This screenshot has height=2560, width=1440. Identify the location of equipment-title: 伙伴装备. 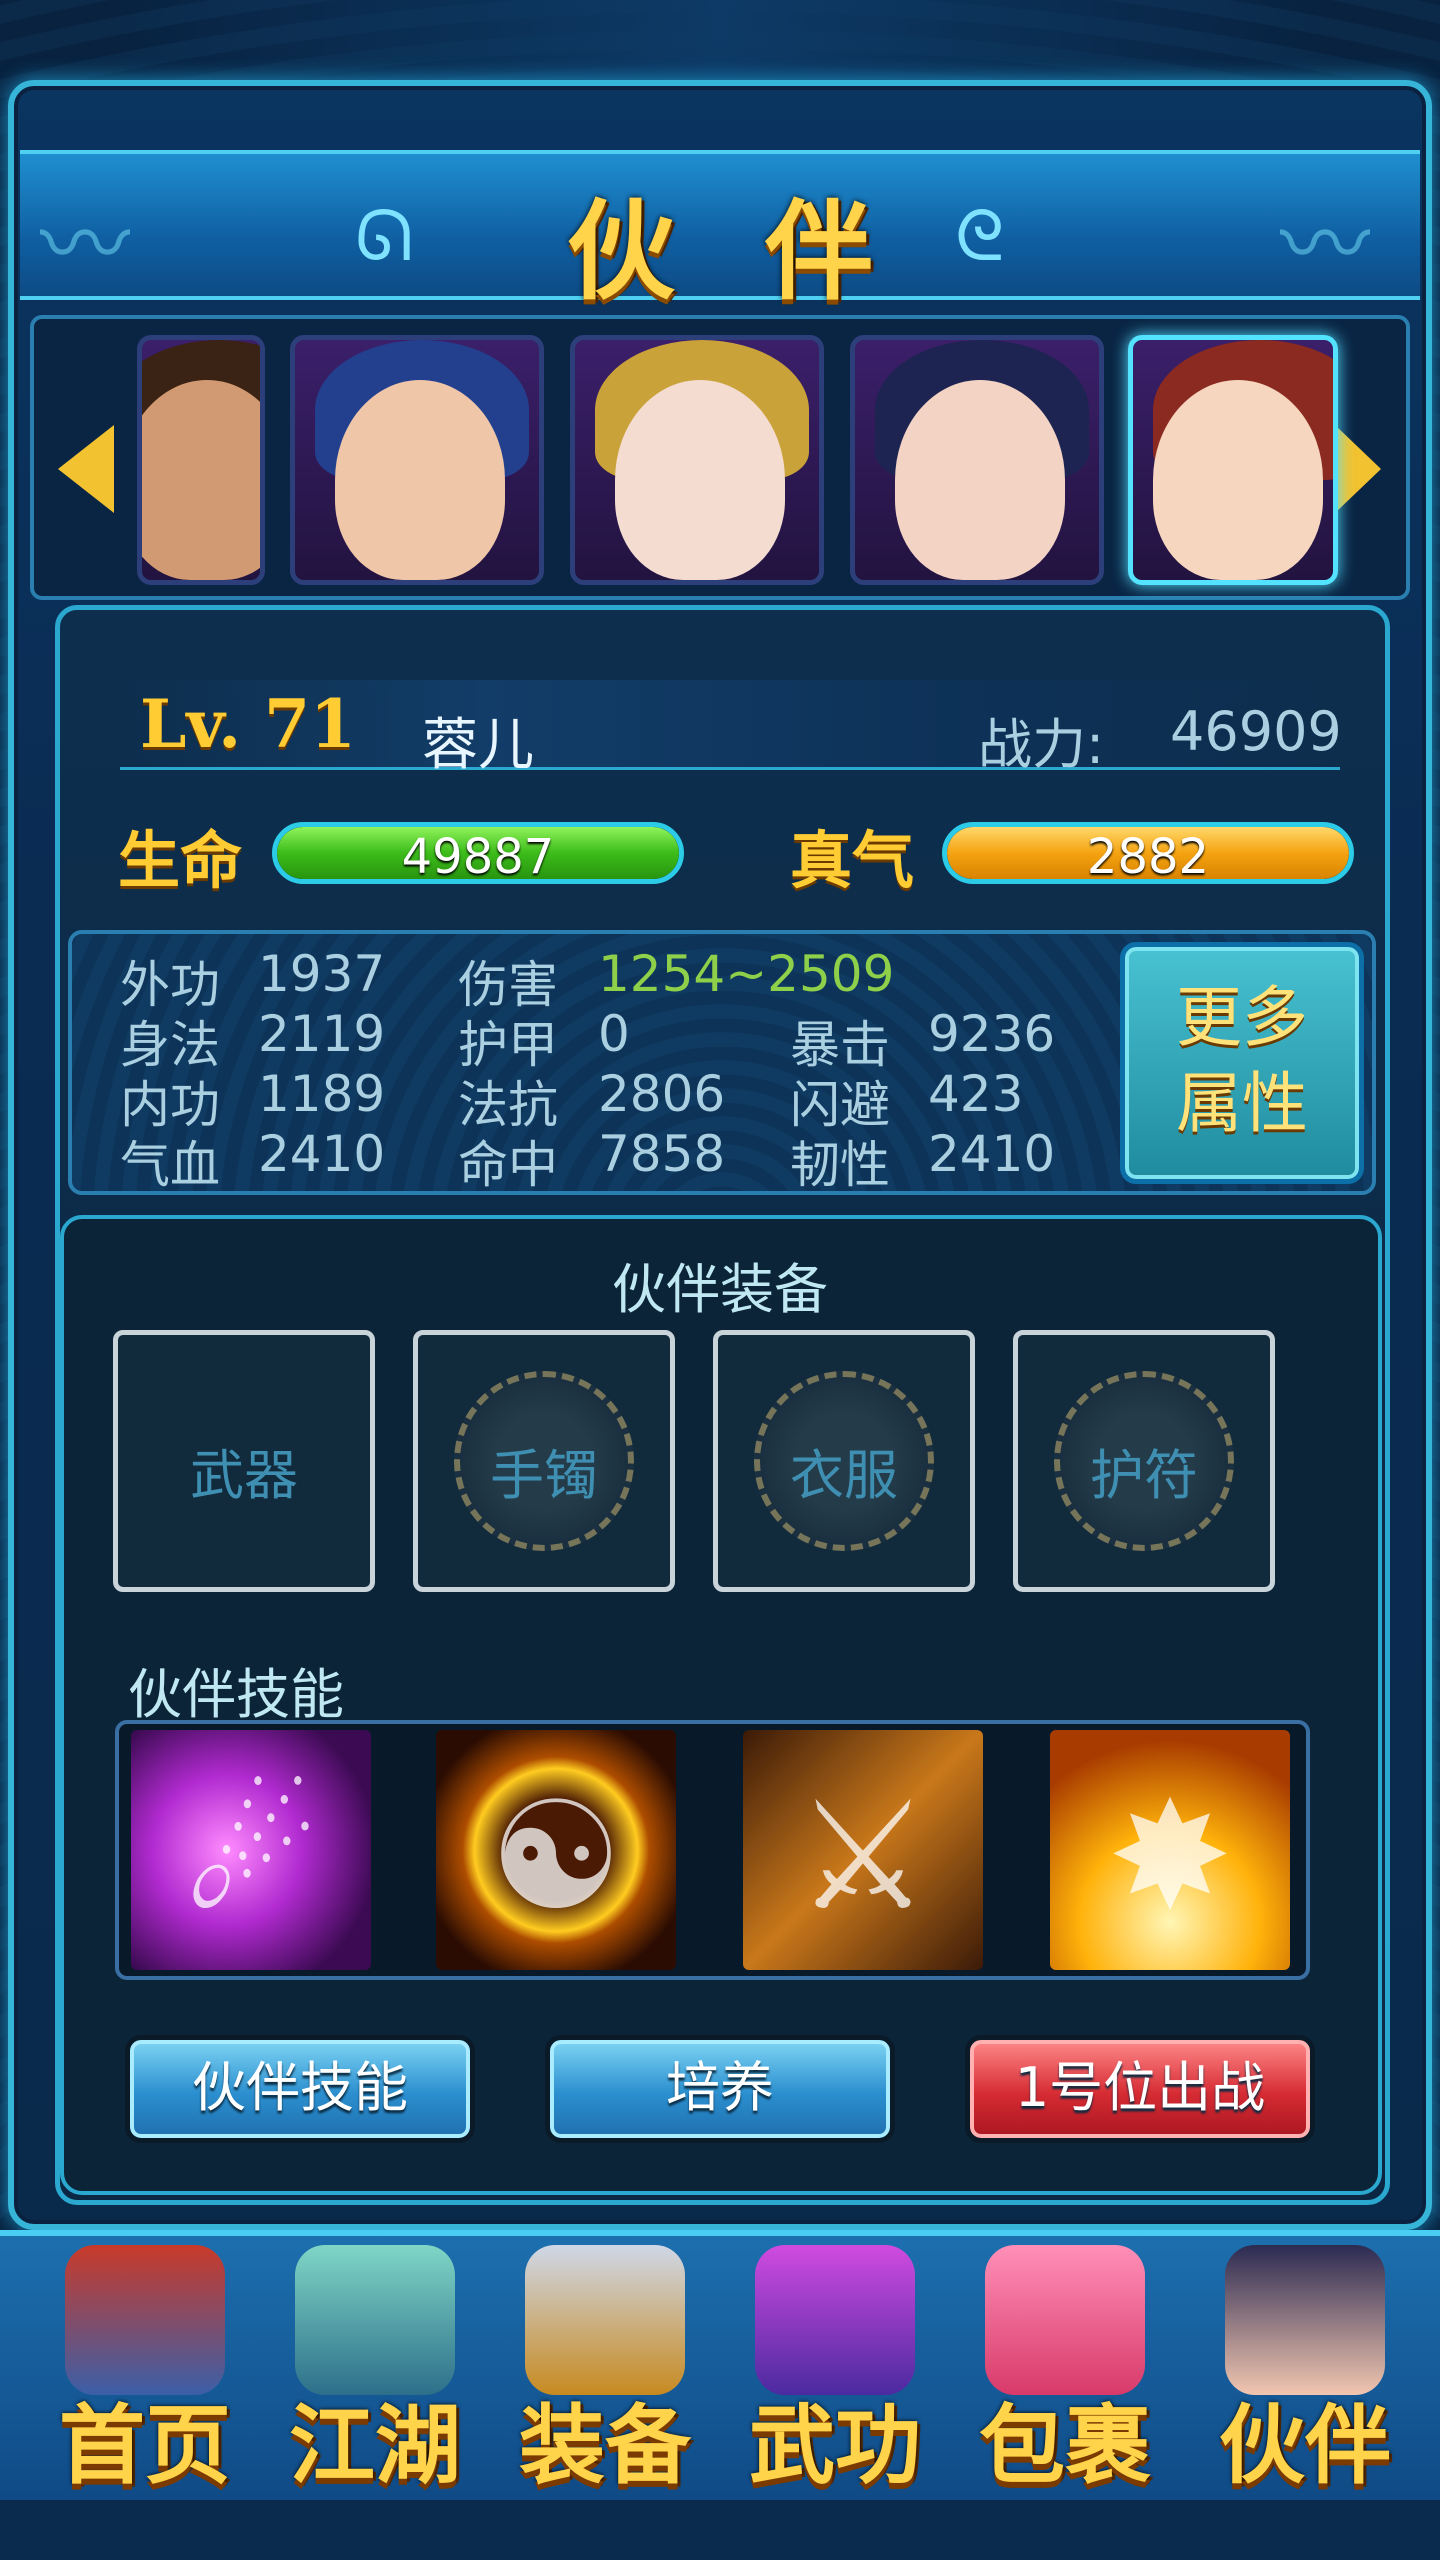
(720, 1289).